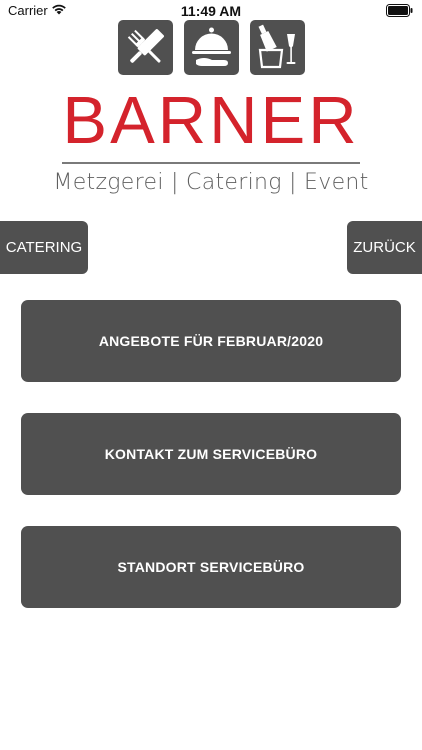  Describe the element at coordinates (384, 247) in the screenshot. I see `back-button: ZURÜCK` at that location.